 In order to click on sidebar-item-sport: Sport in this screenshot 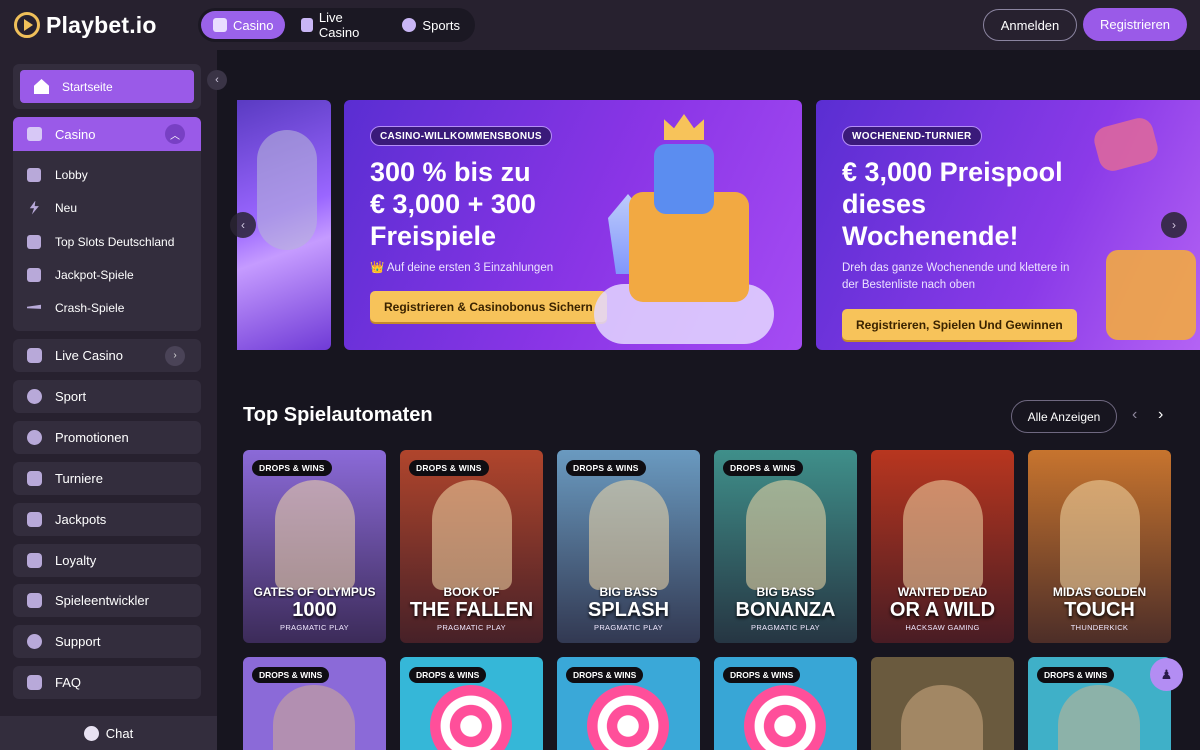, I will do `click(107, 396)`.